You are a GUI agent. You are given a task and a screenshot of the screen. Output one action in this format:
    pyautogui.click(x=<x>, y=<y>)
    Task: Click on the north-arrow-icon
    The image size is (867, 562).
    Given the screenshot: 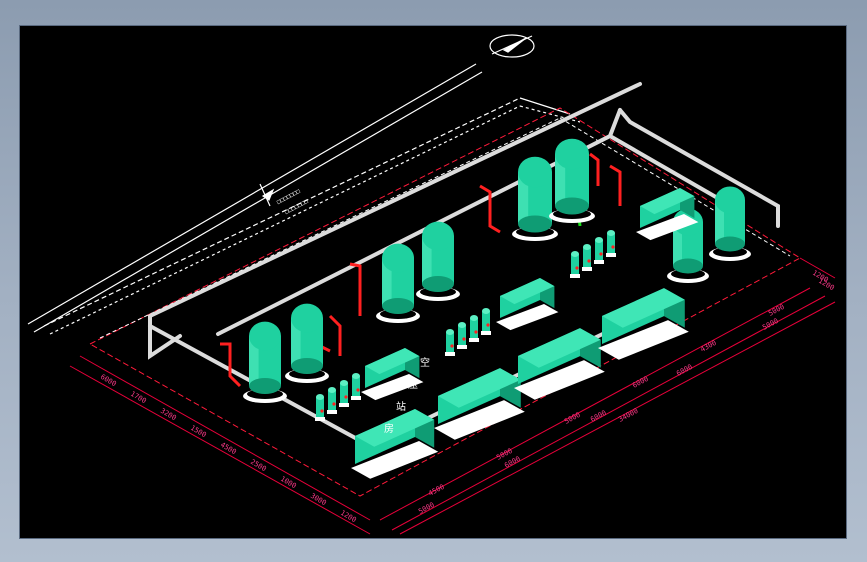 What is the action you would take?
    pyautogui.click(x=512, y=46)
    